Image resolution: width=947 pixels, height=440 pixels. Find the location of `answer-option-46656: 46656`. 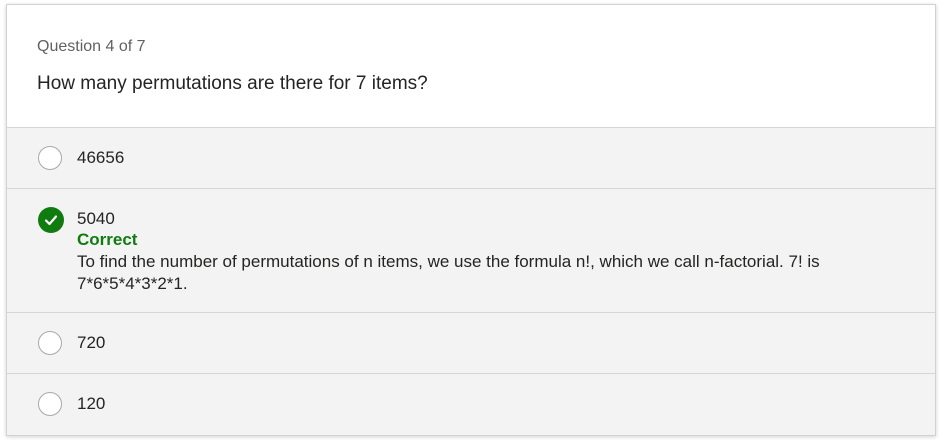

answer-option-46656: 46656 is located at coordinates (471, 158).